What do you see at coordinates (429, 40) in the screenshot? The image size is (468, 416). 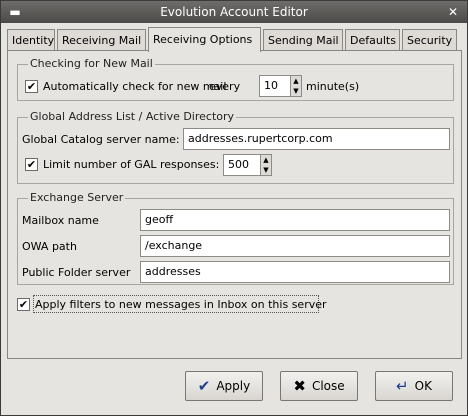 I see `tab-security: Security` at bounding box center [429, 40].